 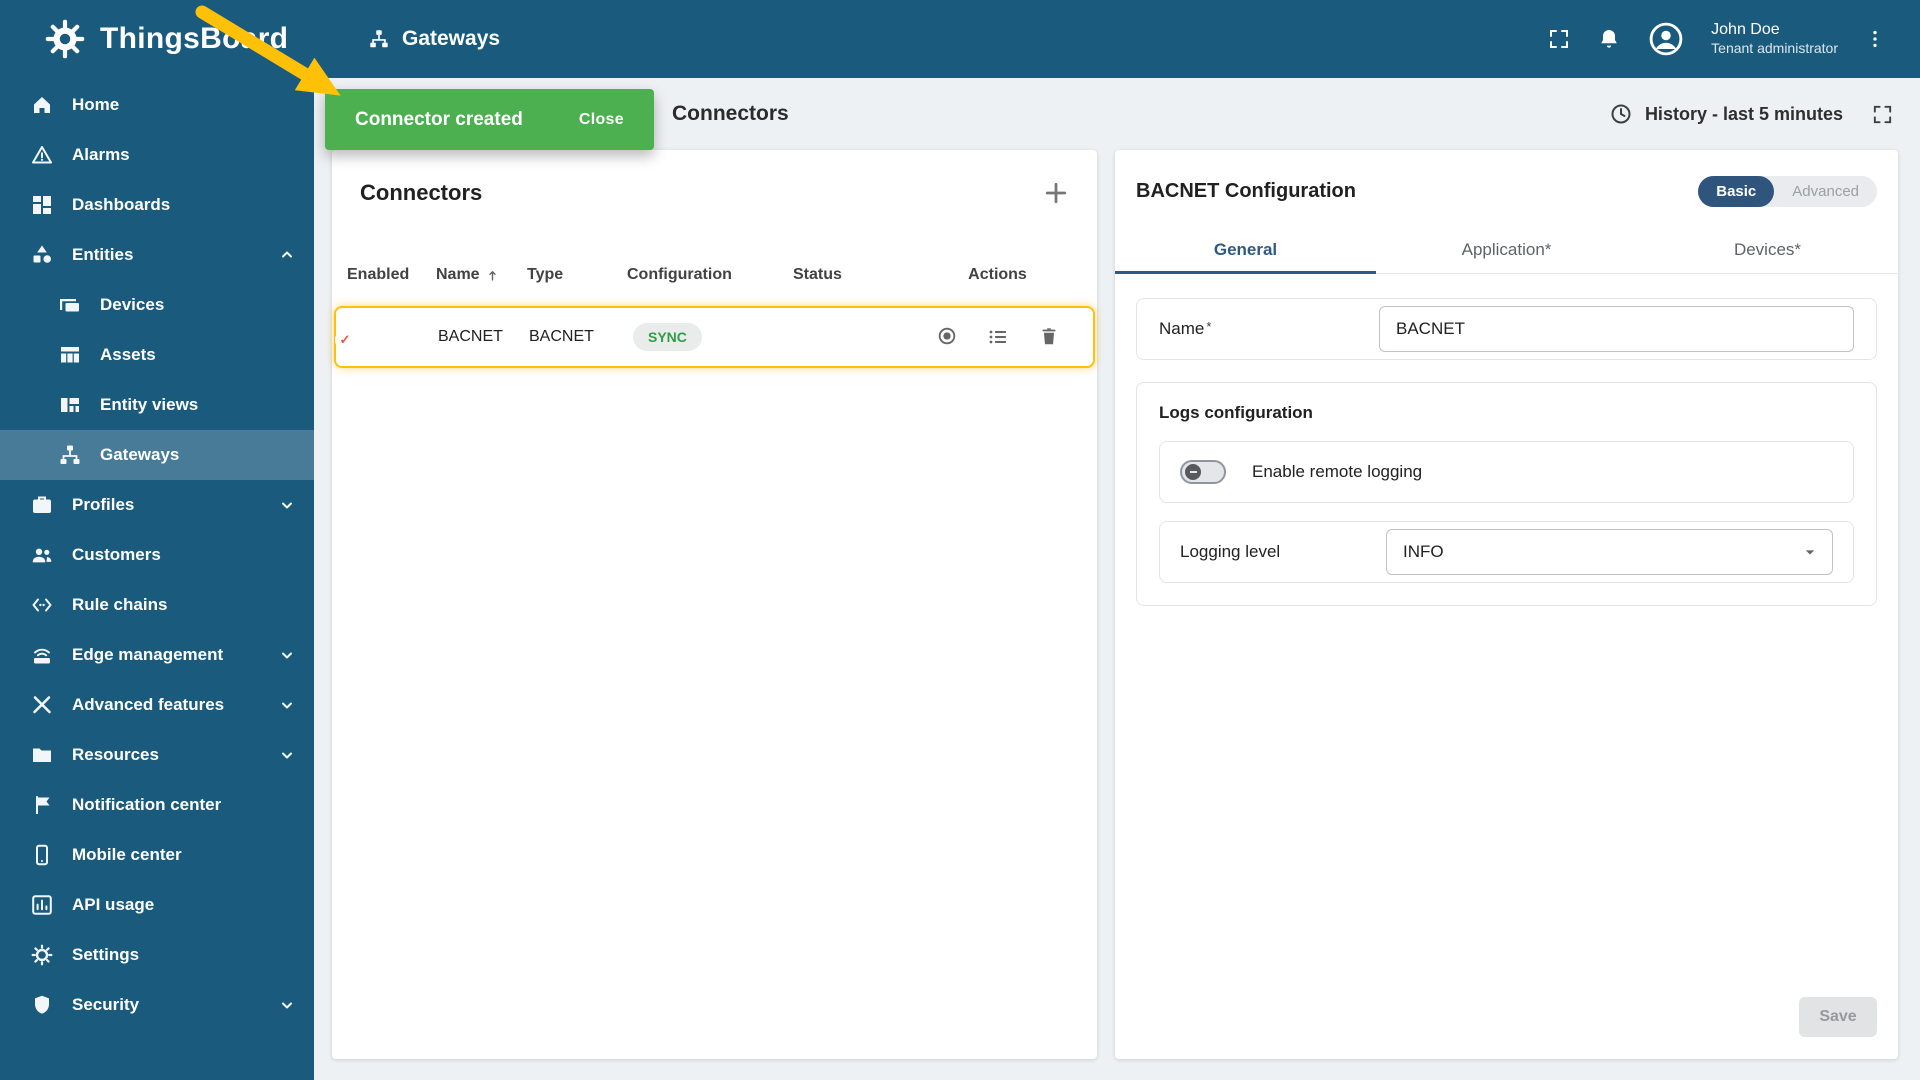 What do you see at coordinates (451, 38) in the screenshot?
I see `page-title-label: Gateways` at bounding box center [451, 38].